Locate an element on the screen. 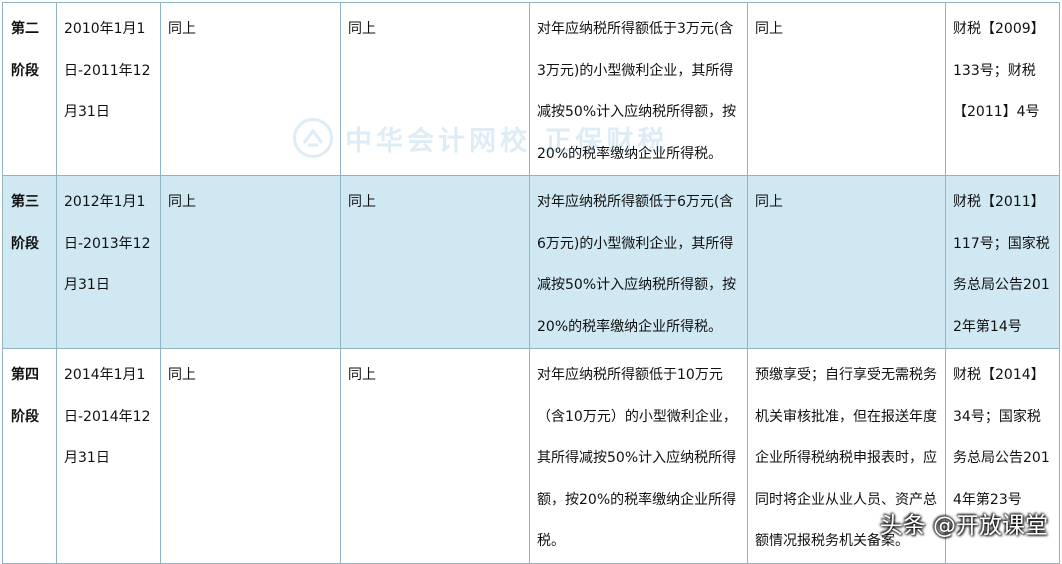 Image resolution: width=1062 pixels, height=564 pixels. document-cell: 财税【2014】34号；国家税务总局公告2014年第23号 is located at coordinates (1002, 456).